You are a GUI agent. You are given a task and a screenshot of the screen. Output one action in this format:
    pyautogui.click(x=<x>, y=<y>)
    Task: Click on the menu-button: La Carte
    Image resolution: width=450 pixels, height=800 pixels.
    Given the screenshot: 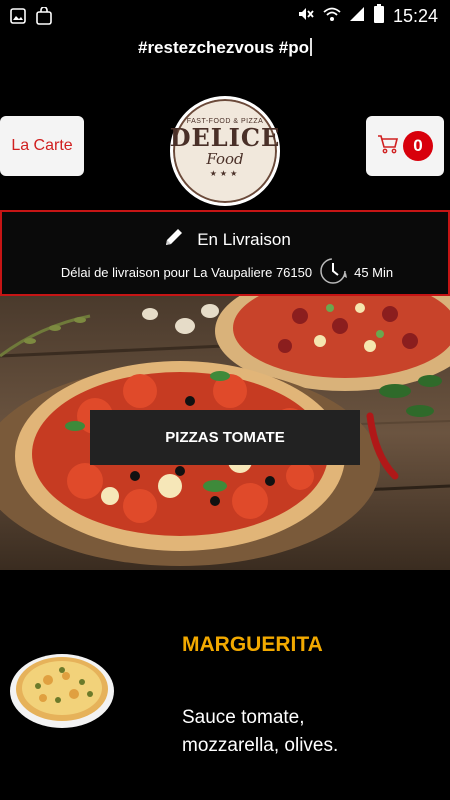 What is the action you would take?
    pyautogui.click(x=42, y=146)
    